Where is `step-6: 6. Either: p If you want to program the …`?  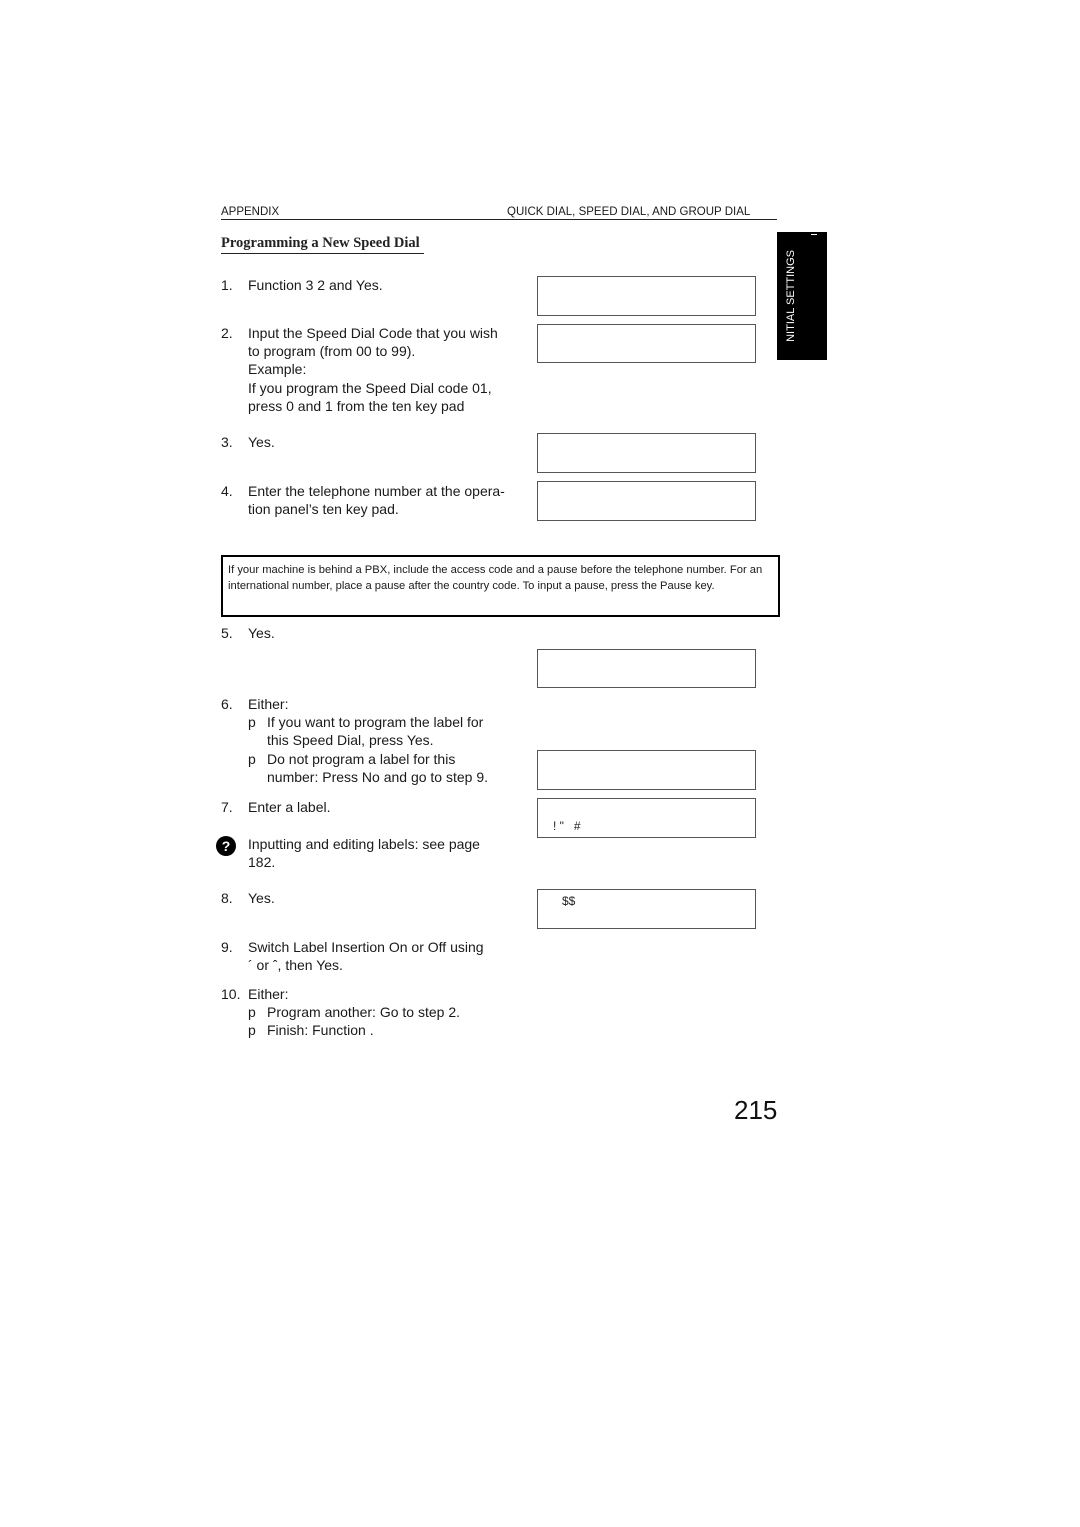
step-6: 6. Either: p If you want to program the … is located at coordinates (376, 740).